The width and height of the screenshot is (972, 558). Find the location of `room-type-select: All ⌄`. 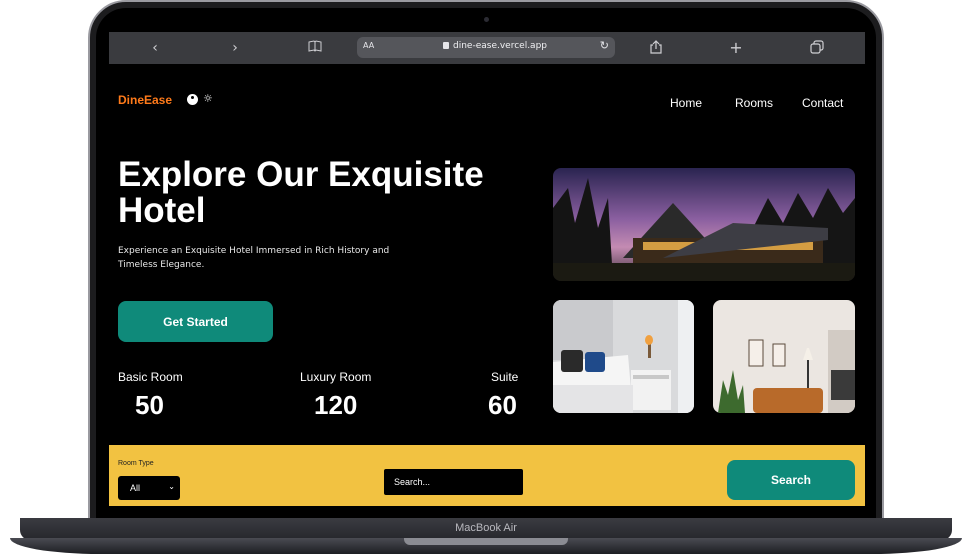

room-type-select: All ⌄ is located at coordinates (149, 488).